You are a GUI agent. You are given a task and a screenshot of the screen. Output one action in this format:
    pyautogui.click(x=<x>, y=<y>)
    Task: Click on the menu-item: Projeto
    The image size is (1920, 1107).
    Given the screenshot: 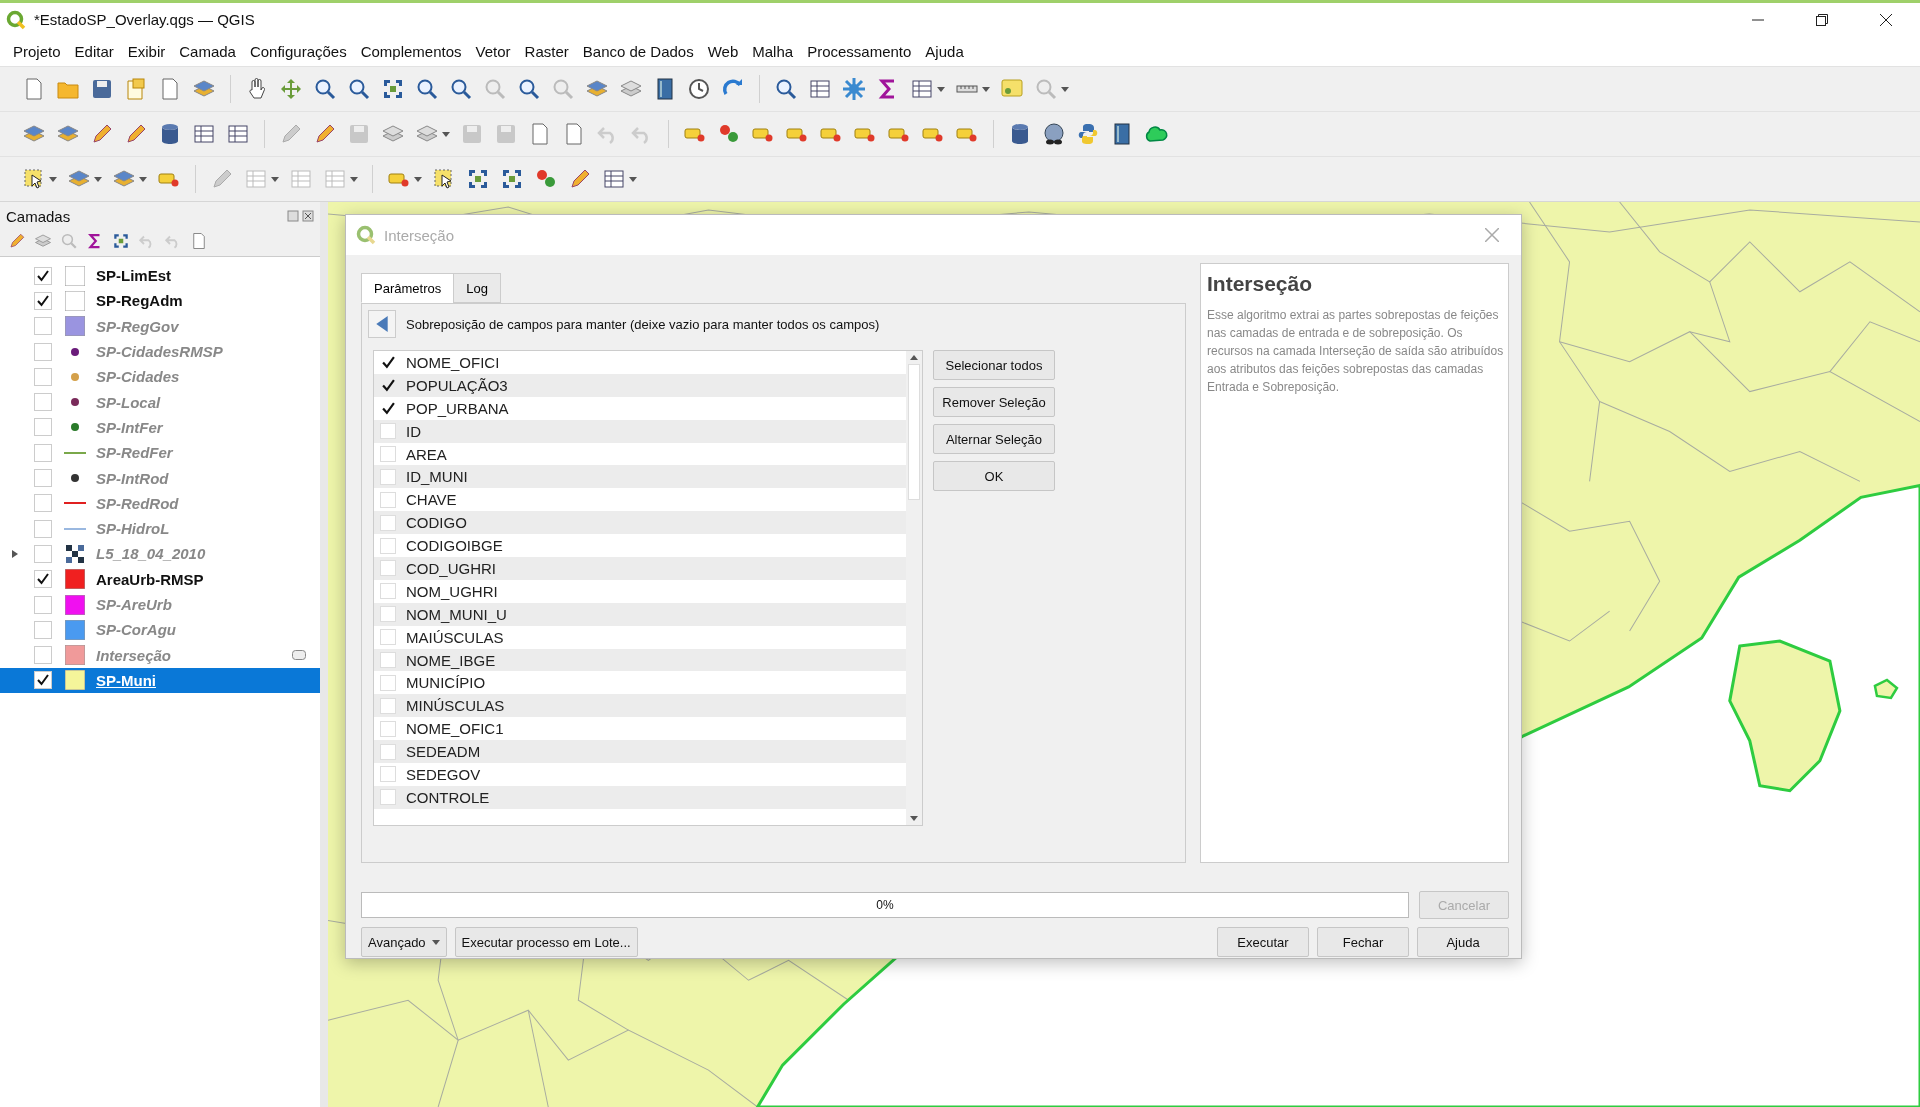 What is the action you would take?
    pyautogui.click(x=37, y=51)
    